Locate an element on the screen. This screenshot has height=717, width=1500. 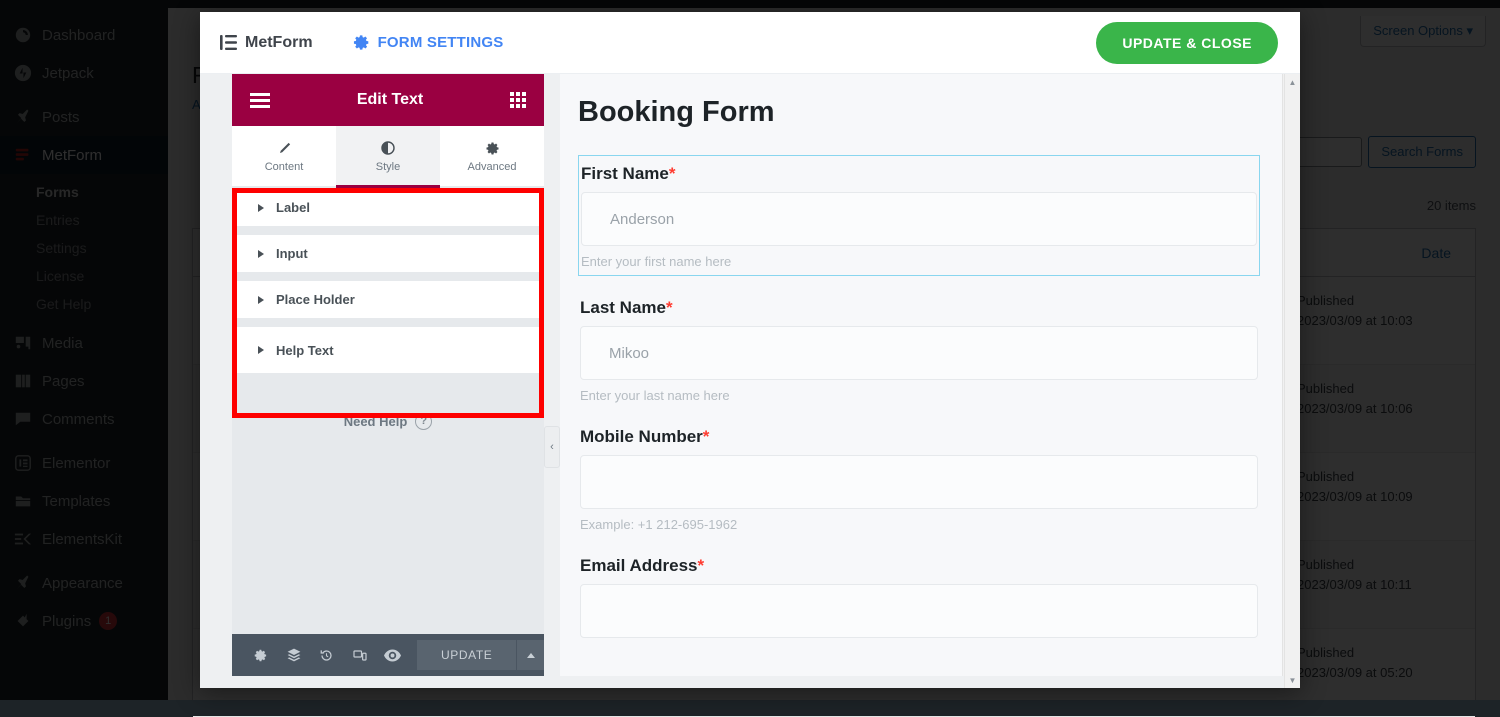
contrast-icon is located at coordinates (388, 148).